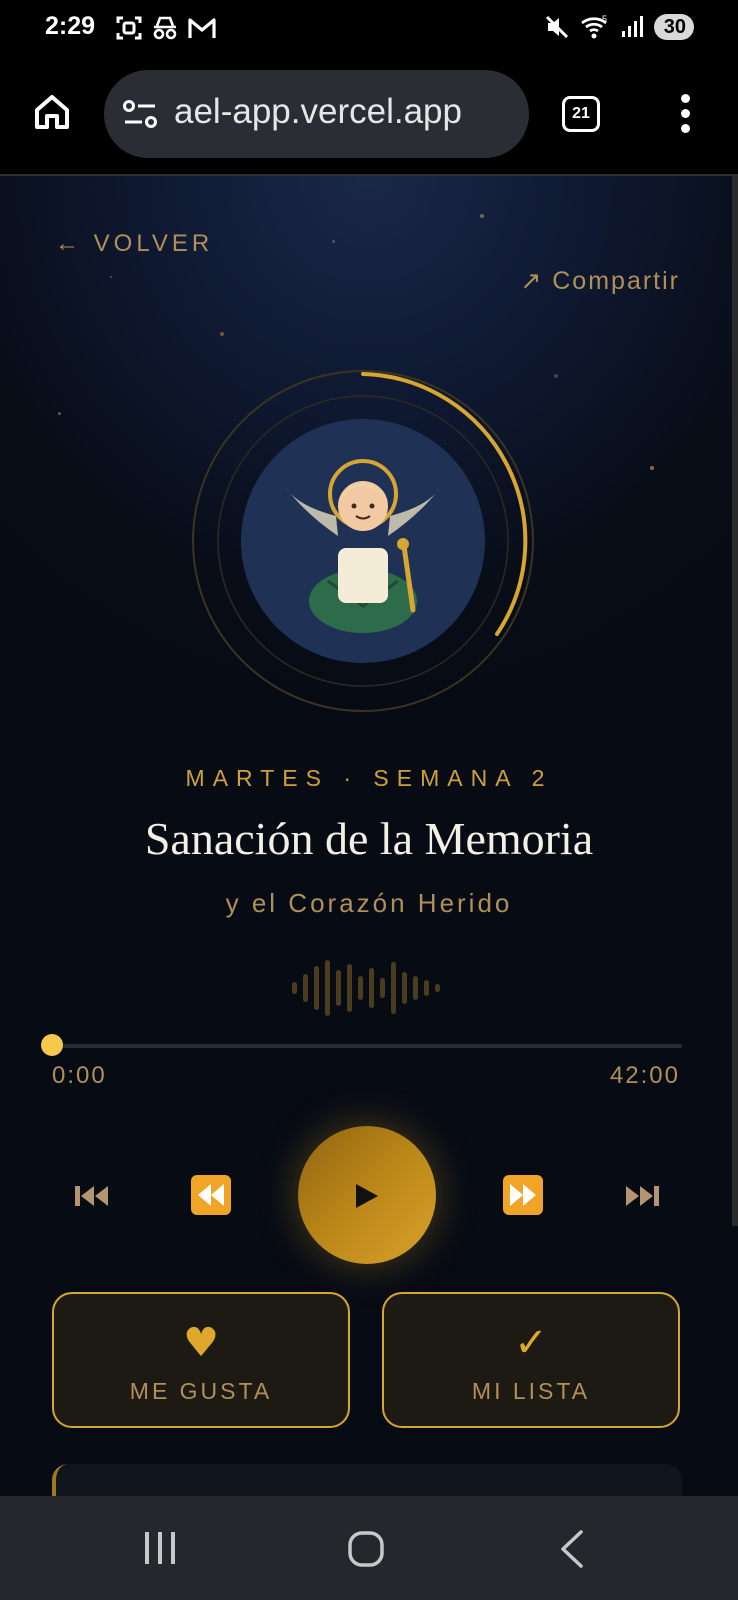 Image resolution: width=738 pixels, height=1600 pixels. Describe the element at coordinates (367, 1480) in the screenshot. I see `next-section-card` at that location.